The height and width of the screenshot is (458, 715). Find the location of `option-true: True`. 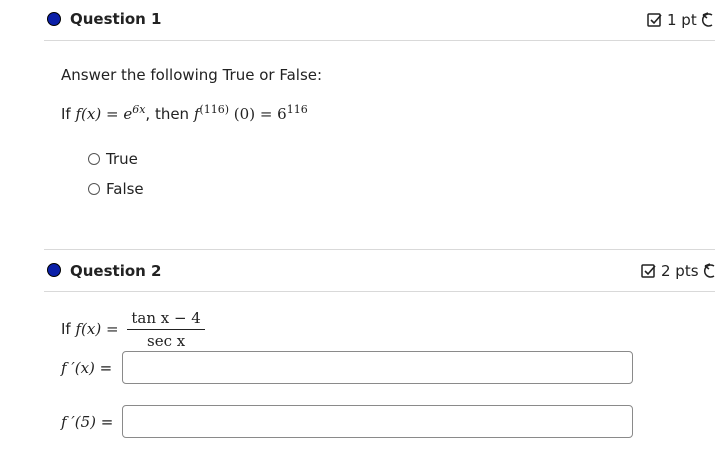

option-true: True is located at coordinates (113, 159).